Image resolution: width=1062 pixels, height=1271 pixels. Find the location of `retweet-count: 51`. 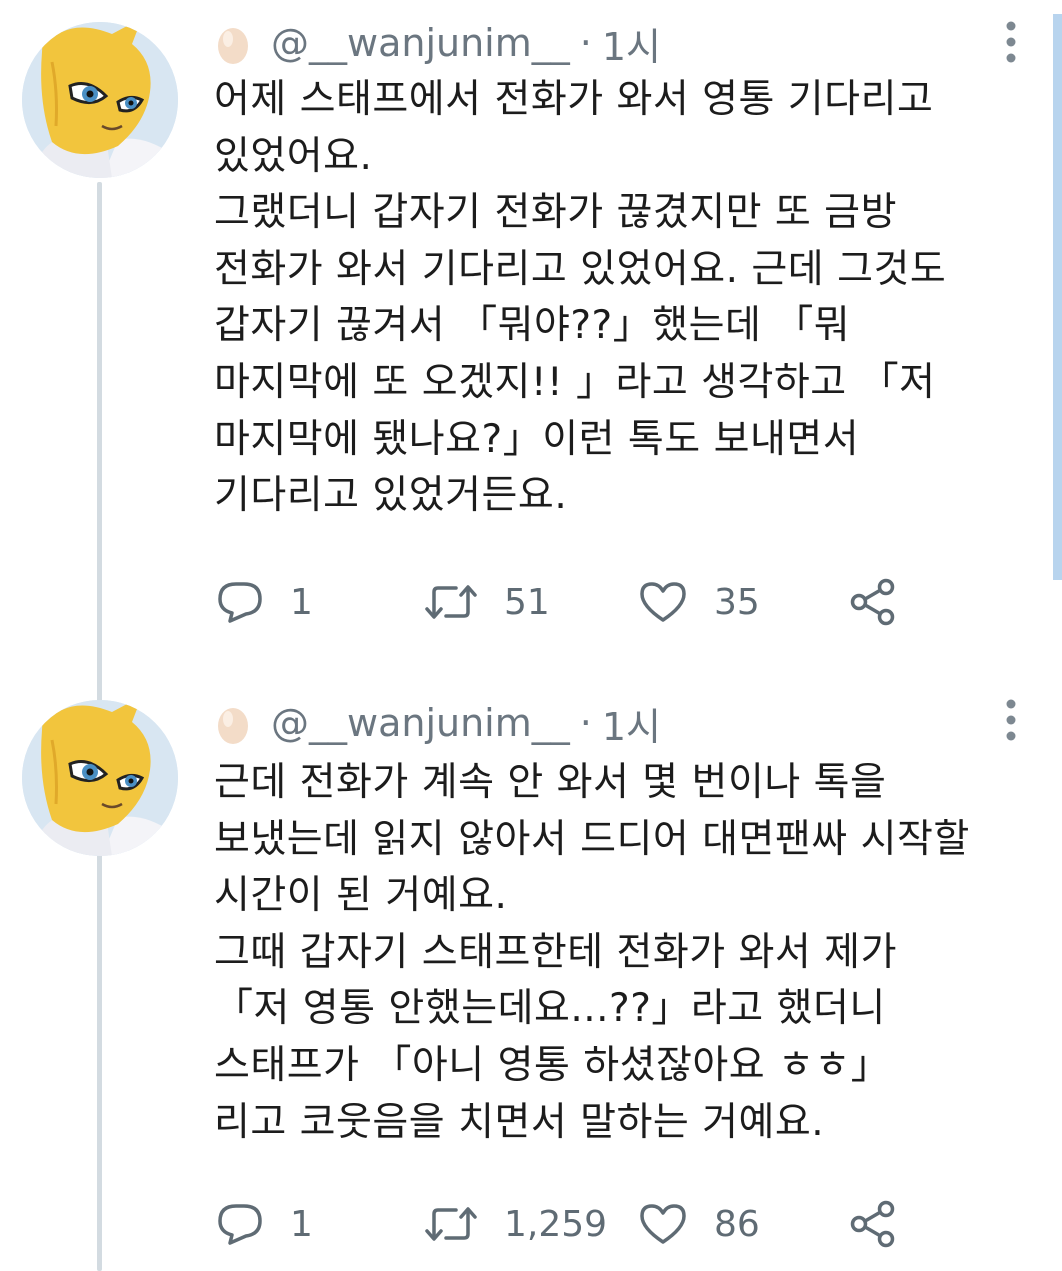

retweet-count: 51 is located at coordinates (527, 602).